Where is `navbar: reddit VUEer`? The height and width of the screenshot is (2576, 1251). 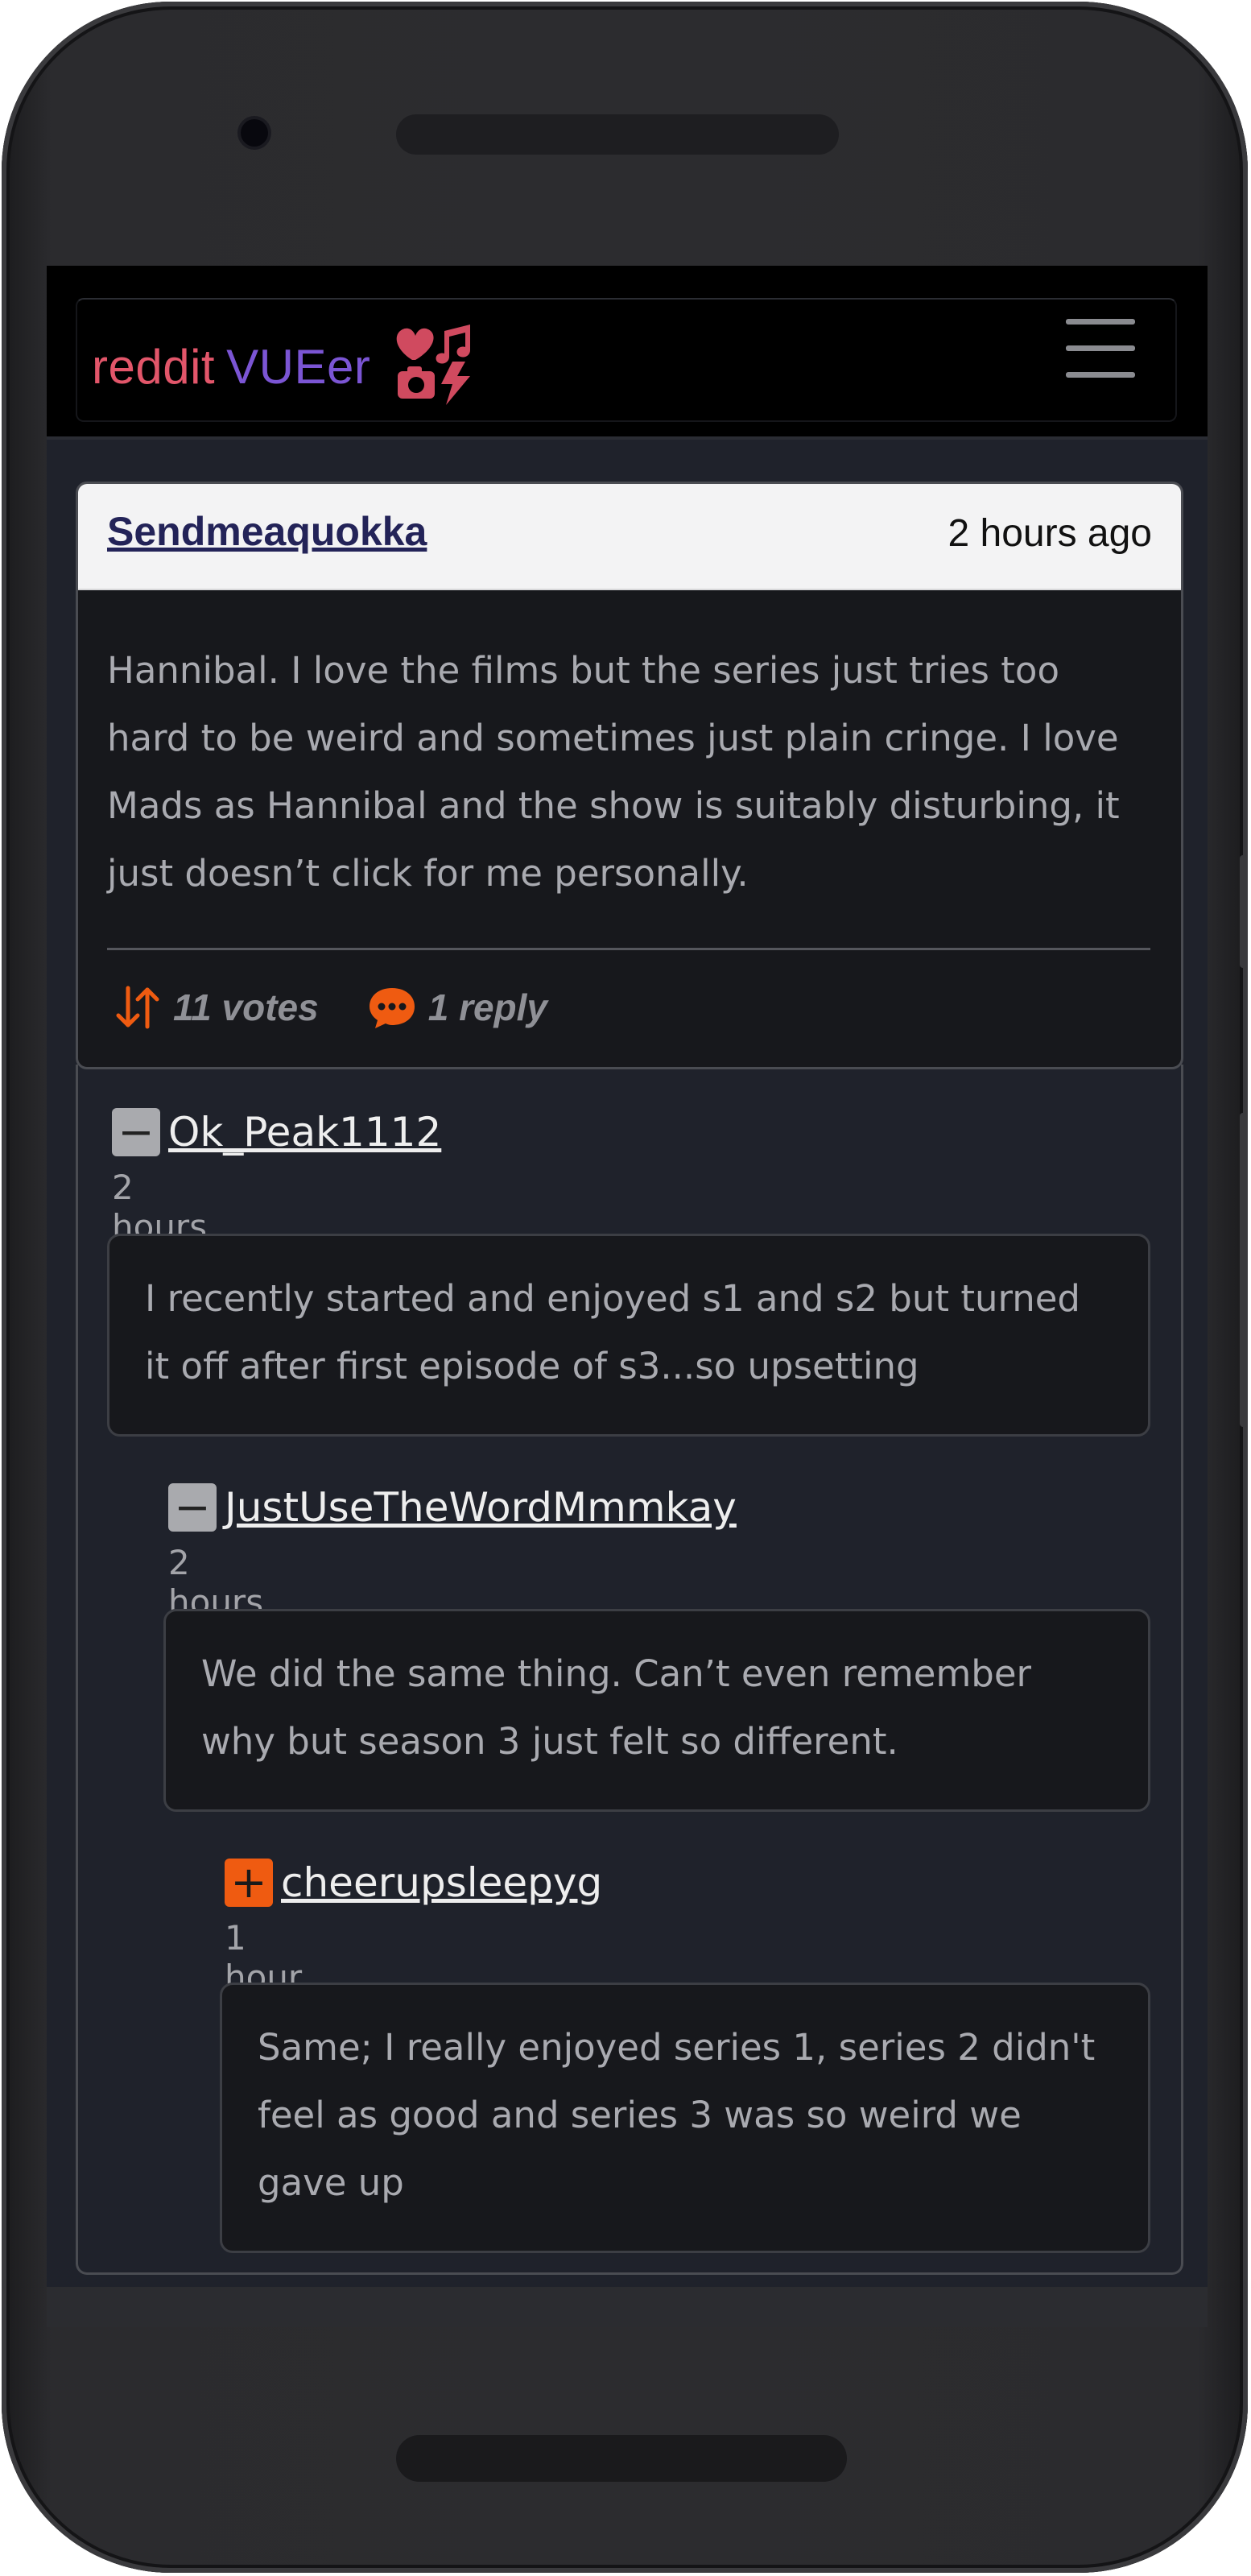 navbar: reddit VUEer is located at coordinates (627, 353).